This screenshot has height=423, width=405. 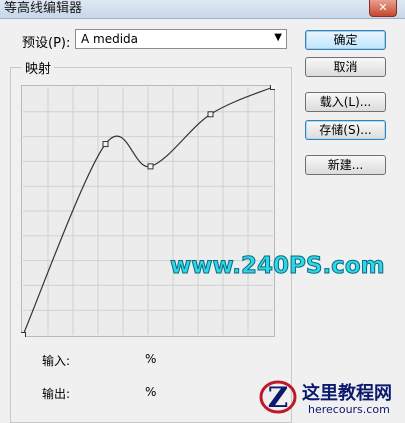 What do you see at coordinates (151, 359) in the screenshot?
I see `input-unit: %` at bounding box center [151, 359].